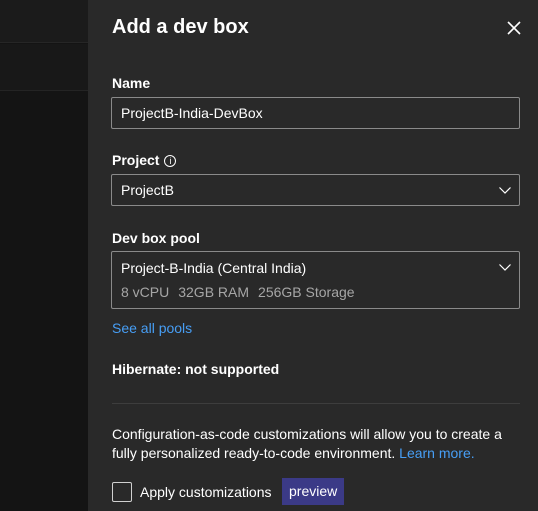 Image resolution: width=538 pixels, height=511 pixels. What do you see at coordinates (316, 403) in the screenshot?
I see `divider` at bounding box center [316, 403].